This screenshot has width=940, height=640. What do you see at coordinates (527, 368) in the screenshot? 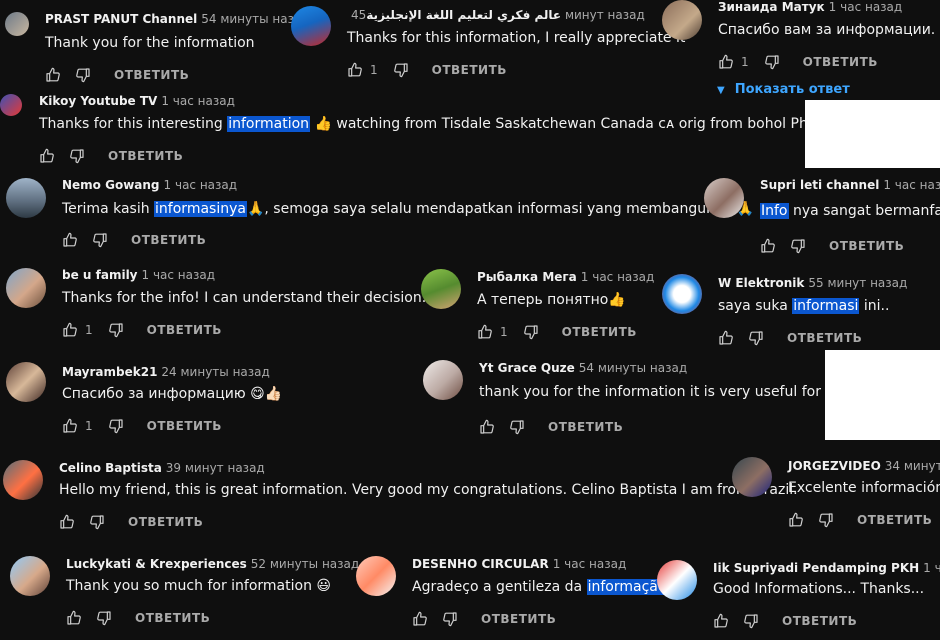
I see `comment-author: Yt Grace Quze` at bounding box center [527, 368].